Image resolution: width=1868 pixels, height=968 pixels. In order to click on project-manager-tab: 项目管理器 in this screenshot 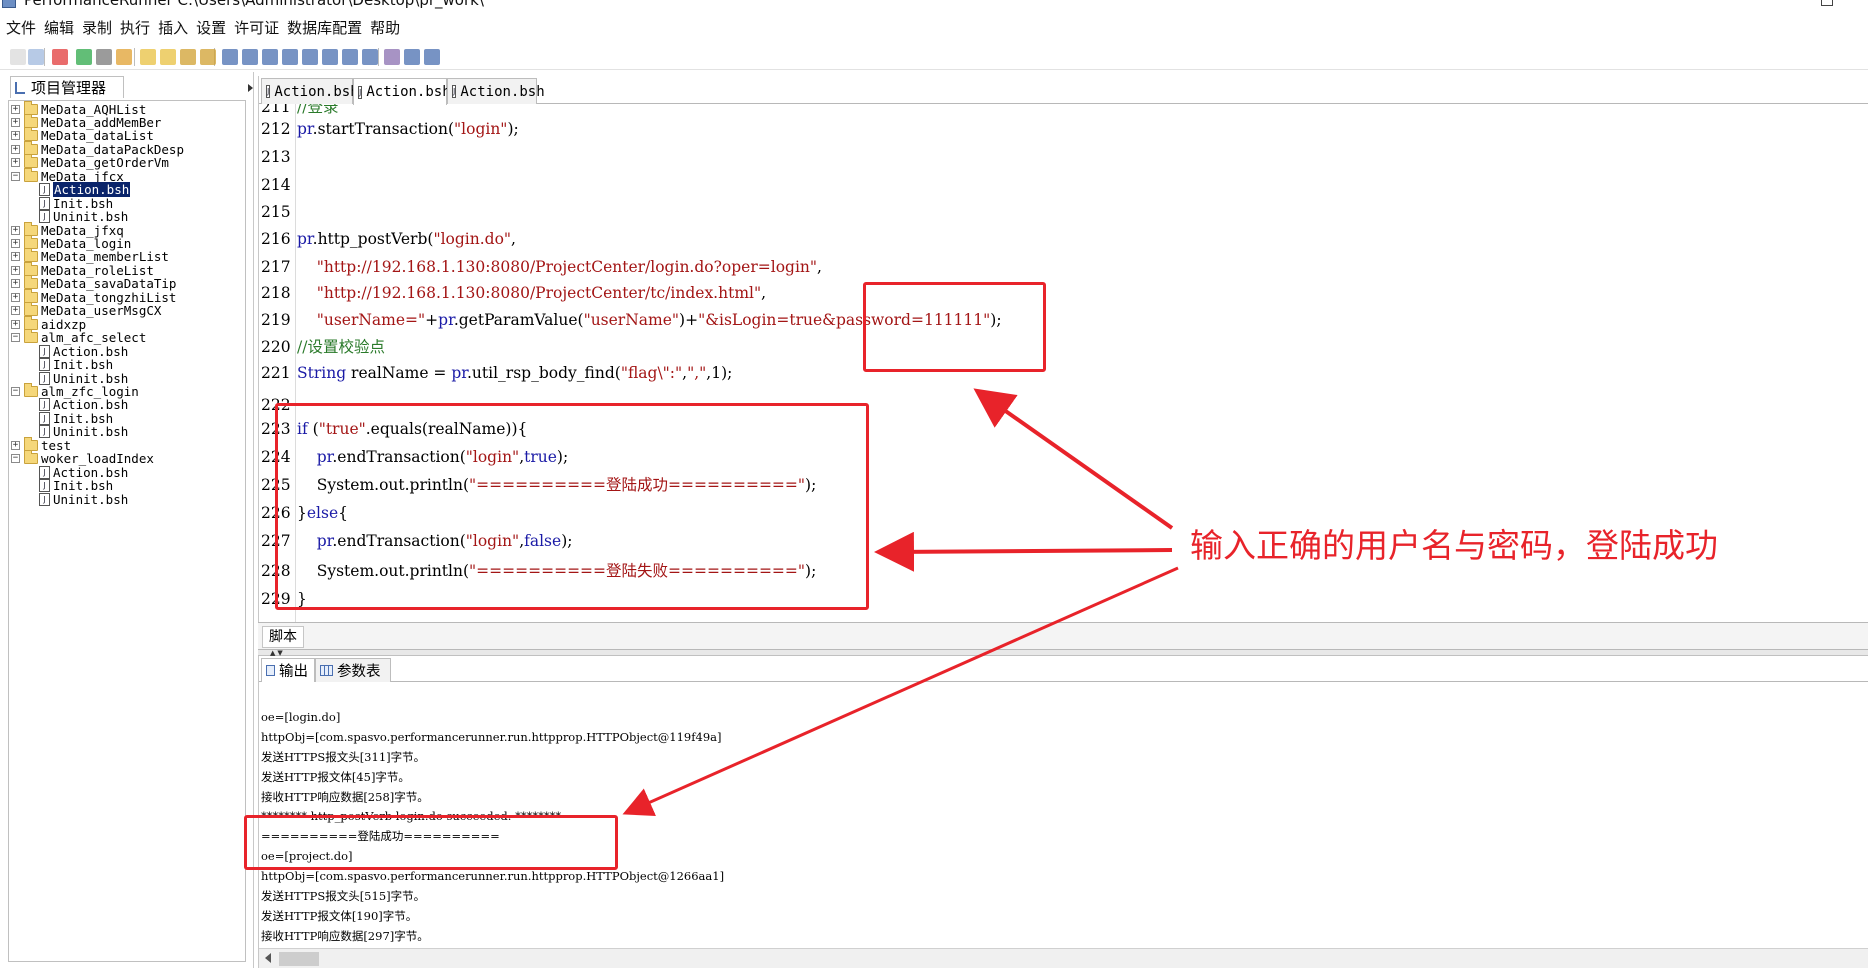, I will do `click(67, 87)`.